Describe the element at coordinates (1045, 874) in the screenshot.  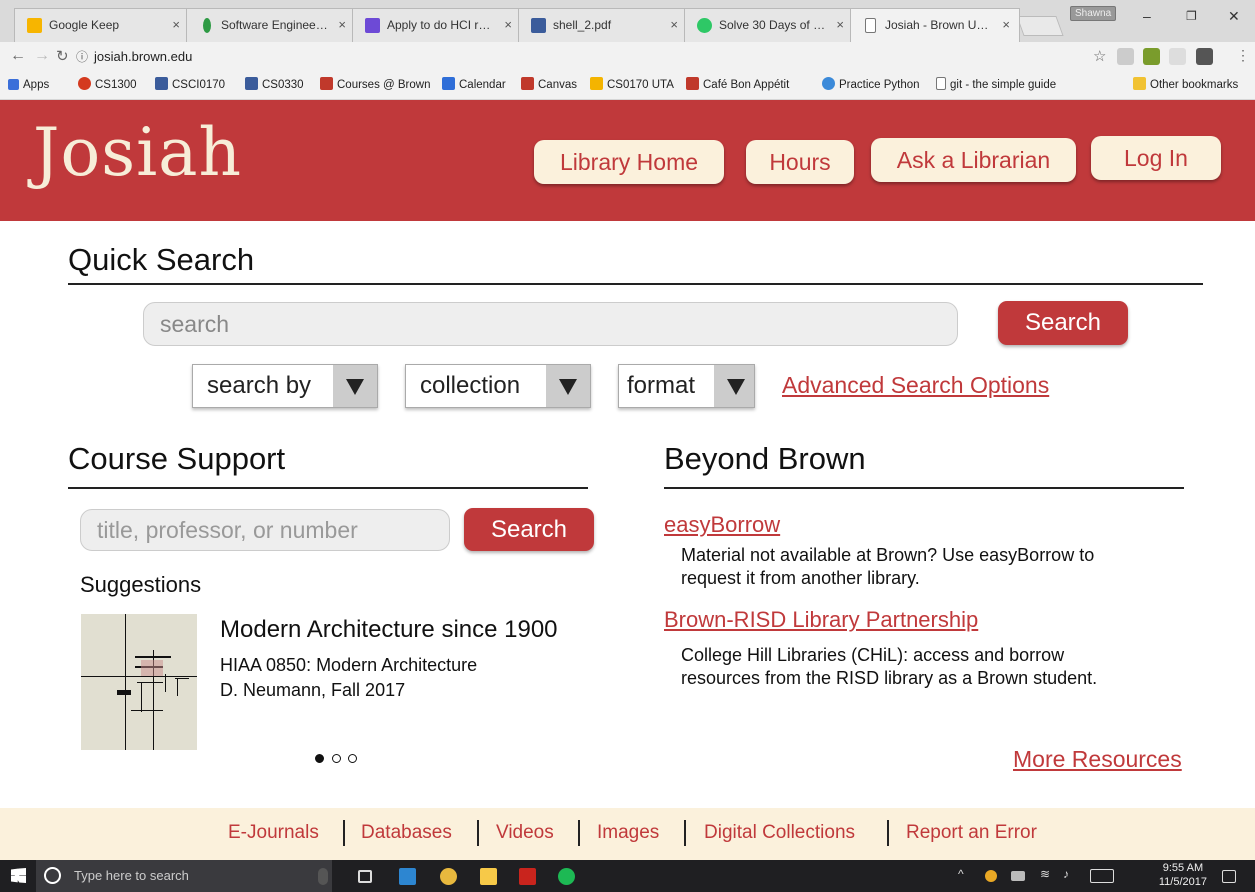
I see `wifi-icon: ≋` at that location.